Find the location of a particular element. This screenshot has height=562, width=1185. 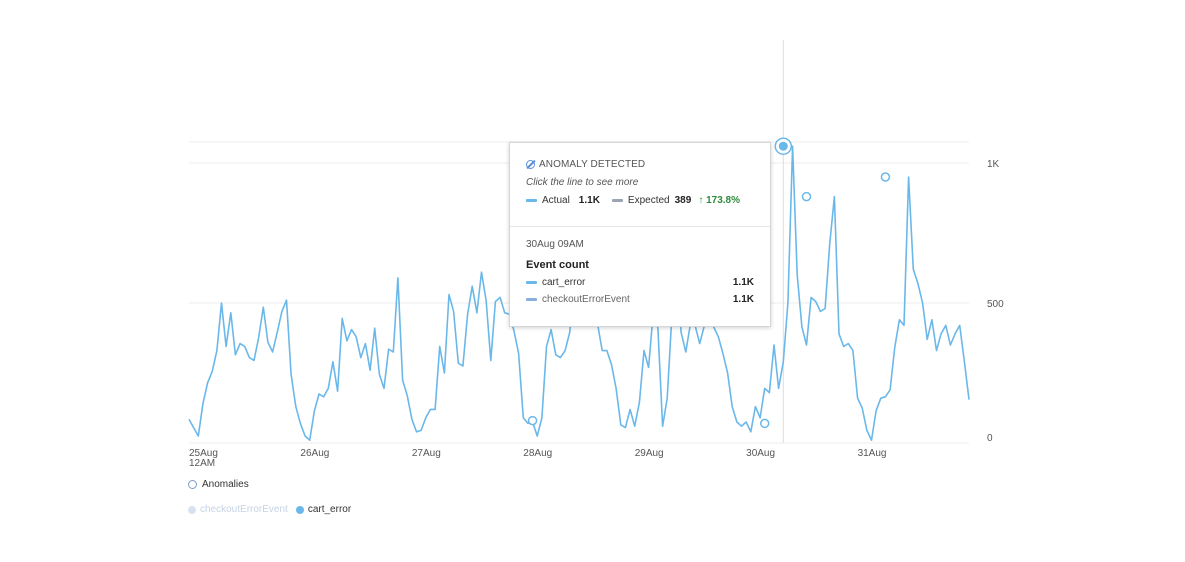

anomaly-marker-focus-dot is located at coordinates (783, 146).